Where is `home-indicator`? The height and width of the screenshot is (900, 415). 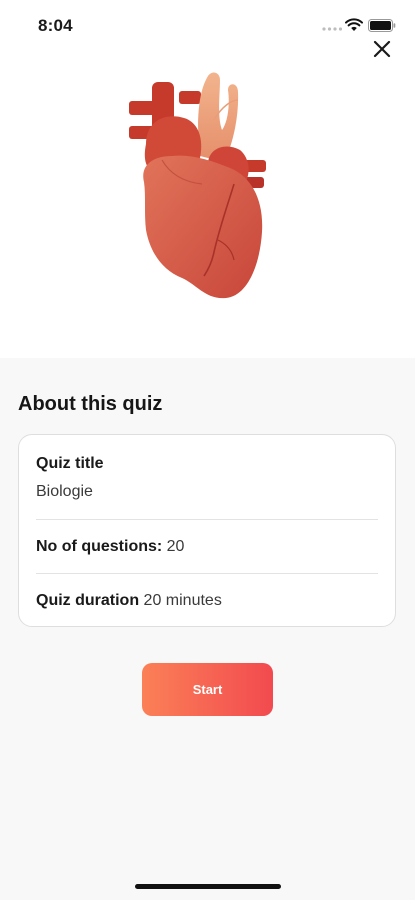
home-indicator is located at coordinates (208, 886).